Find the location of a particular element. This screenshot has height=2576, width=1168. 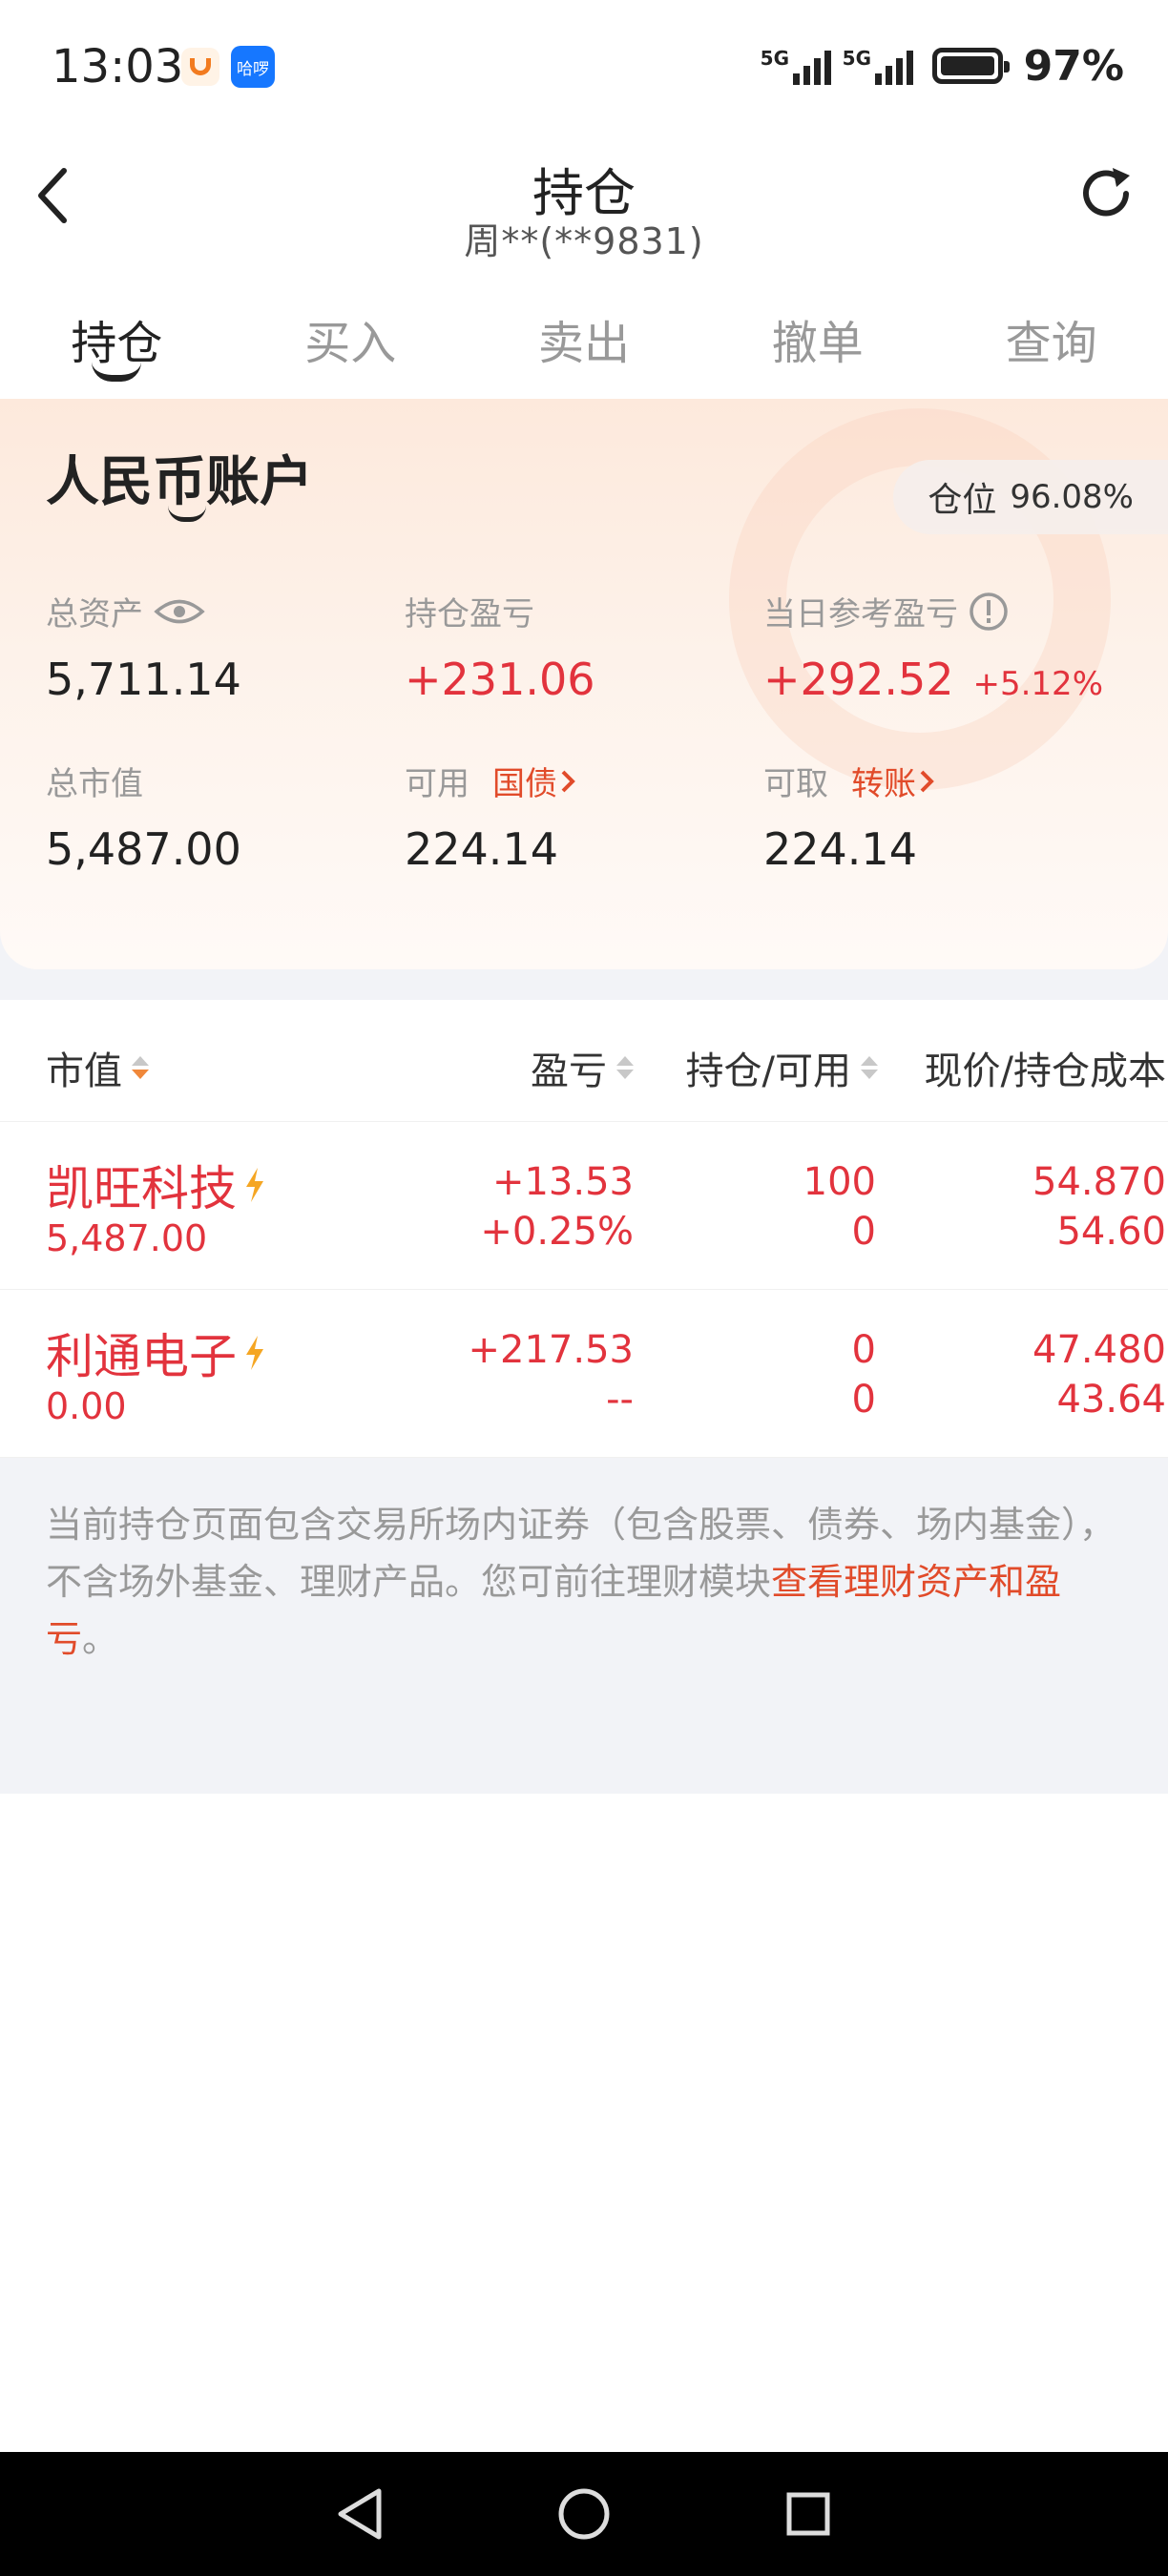

total-assets: 总资产 5,711.14 is located at coordinates (143, 646).